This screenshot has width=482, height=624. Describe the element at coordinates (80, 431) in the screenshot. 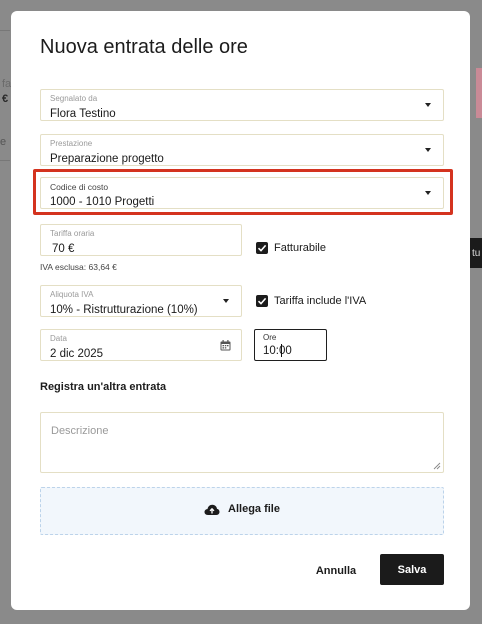

I see `description-placeholder: Descrizione` at that location.